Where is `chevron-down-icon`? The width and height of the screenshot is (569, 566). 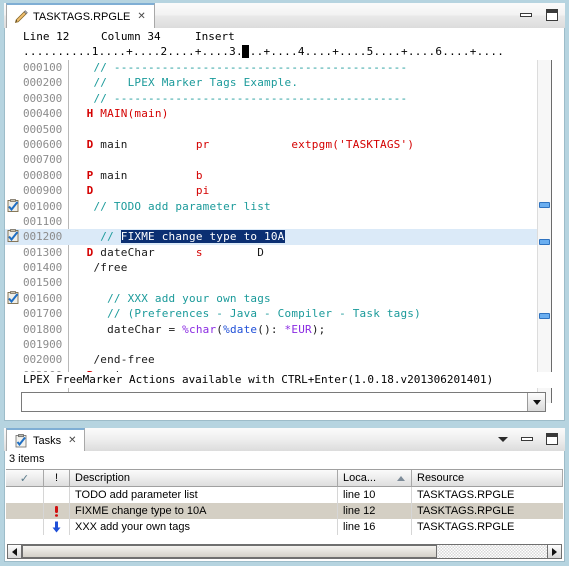 chevron-down-icon is located at coordinates (536, 402).